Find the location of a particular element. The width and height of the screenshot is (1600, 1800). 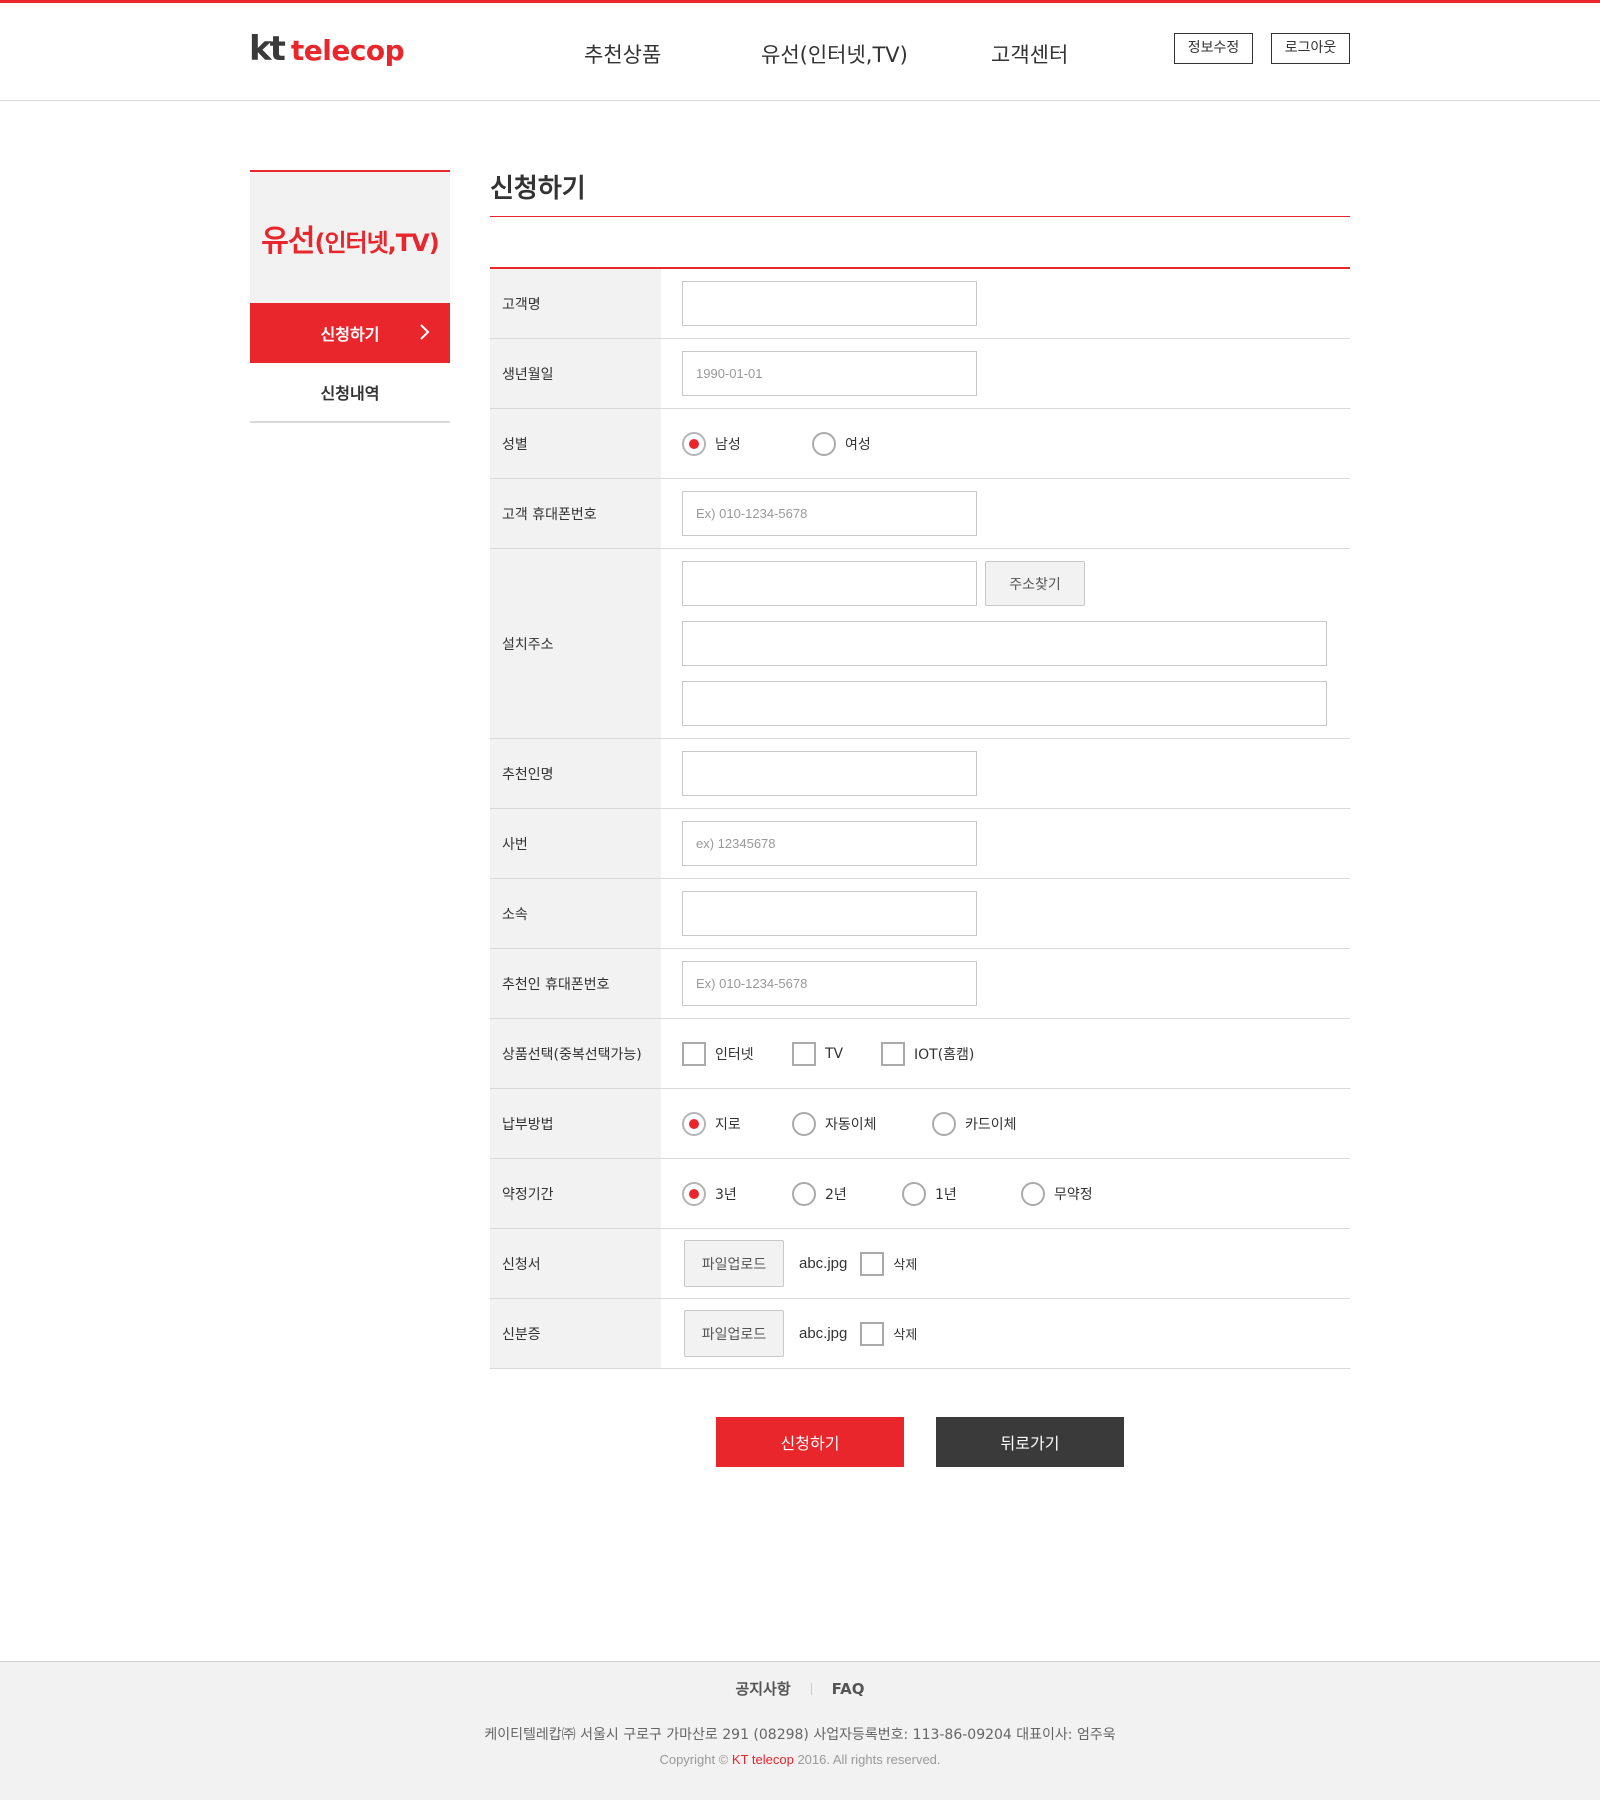

customer-phone-input: Ex) 010-1234-5678 is located at coordinates (829, 513).